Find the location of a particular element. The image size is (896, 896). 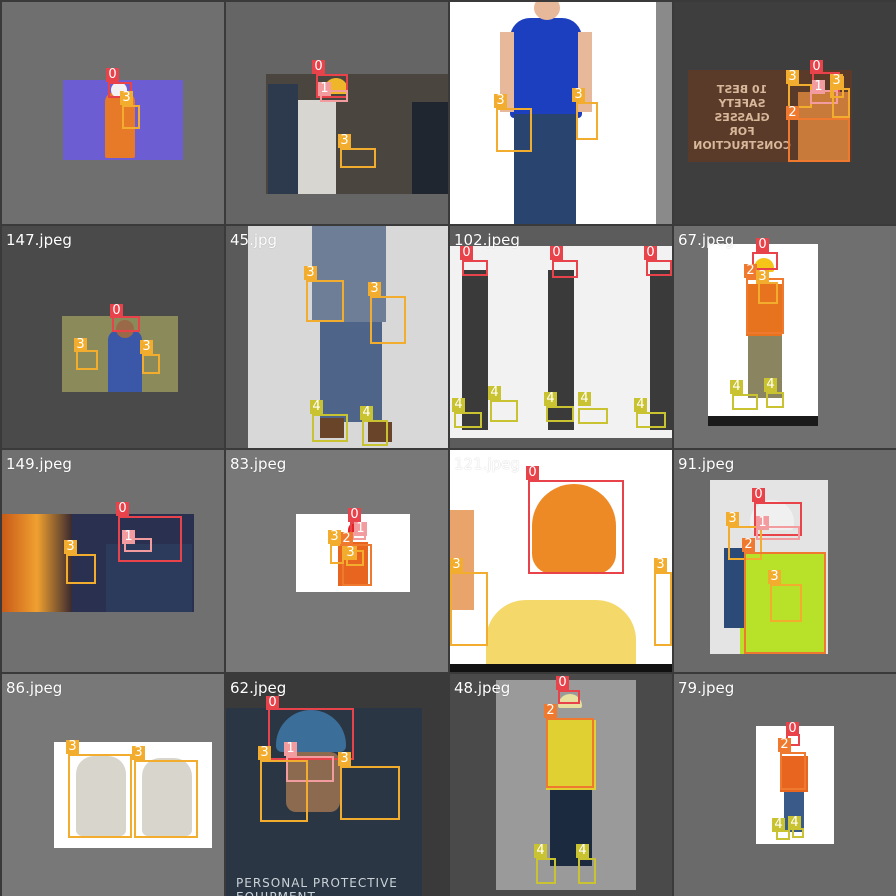

tile-filename: 102.jpeg is located at coordinates (487, 240).